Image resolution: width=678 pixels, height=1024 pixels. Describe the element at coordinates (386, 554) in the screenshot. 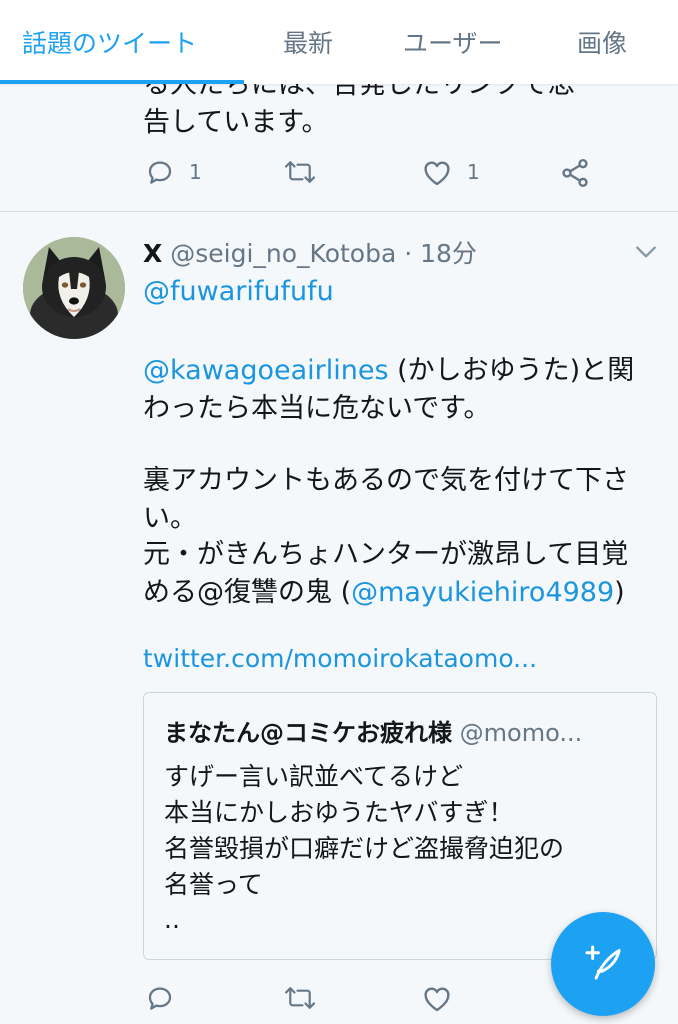

I see `tweet-line-5: 元・がきんちょハンターが激昂して目覚` at that location.